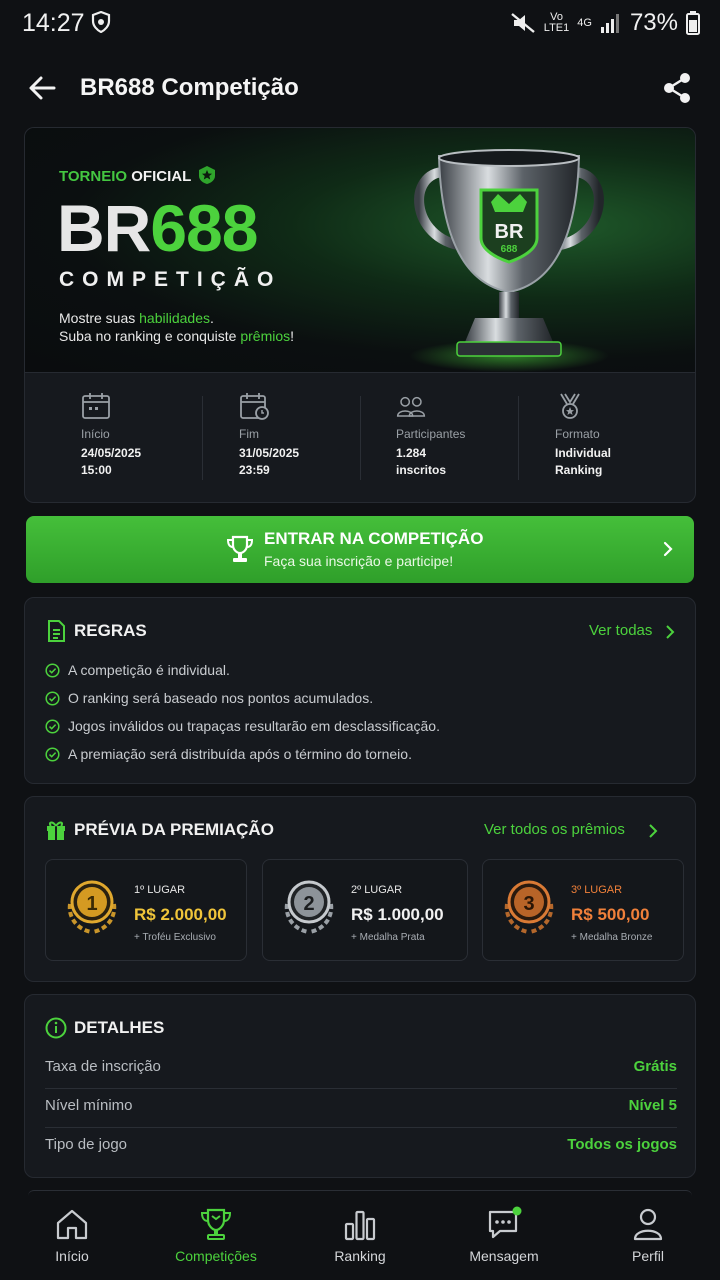  I want to click on status-time: 14:27, so click(53, 23).